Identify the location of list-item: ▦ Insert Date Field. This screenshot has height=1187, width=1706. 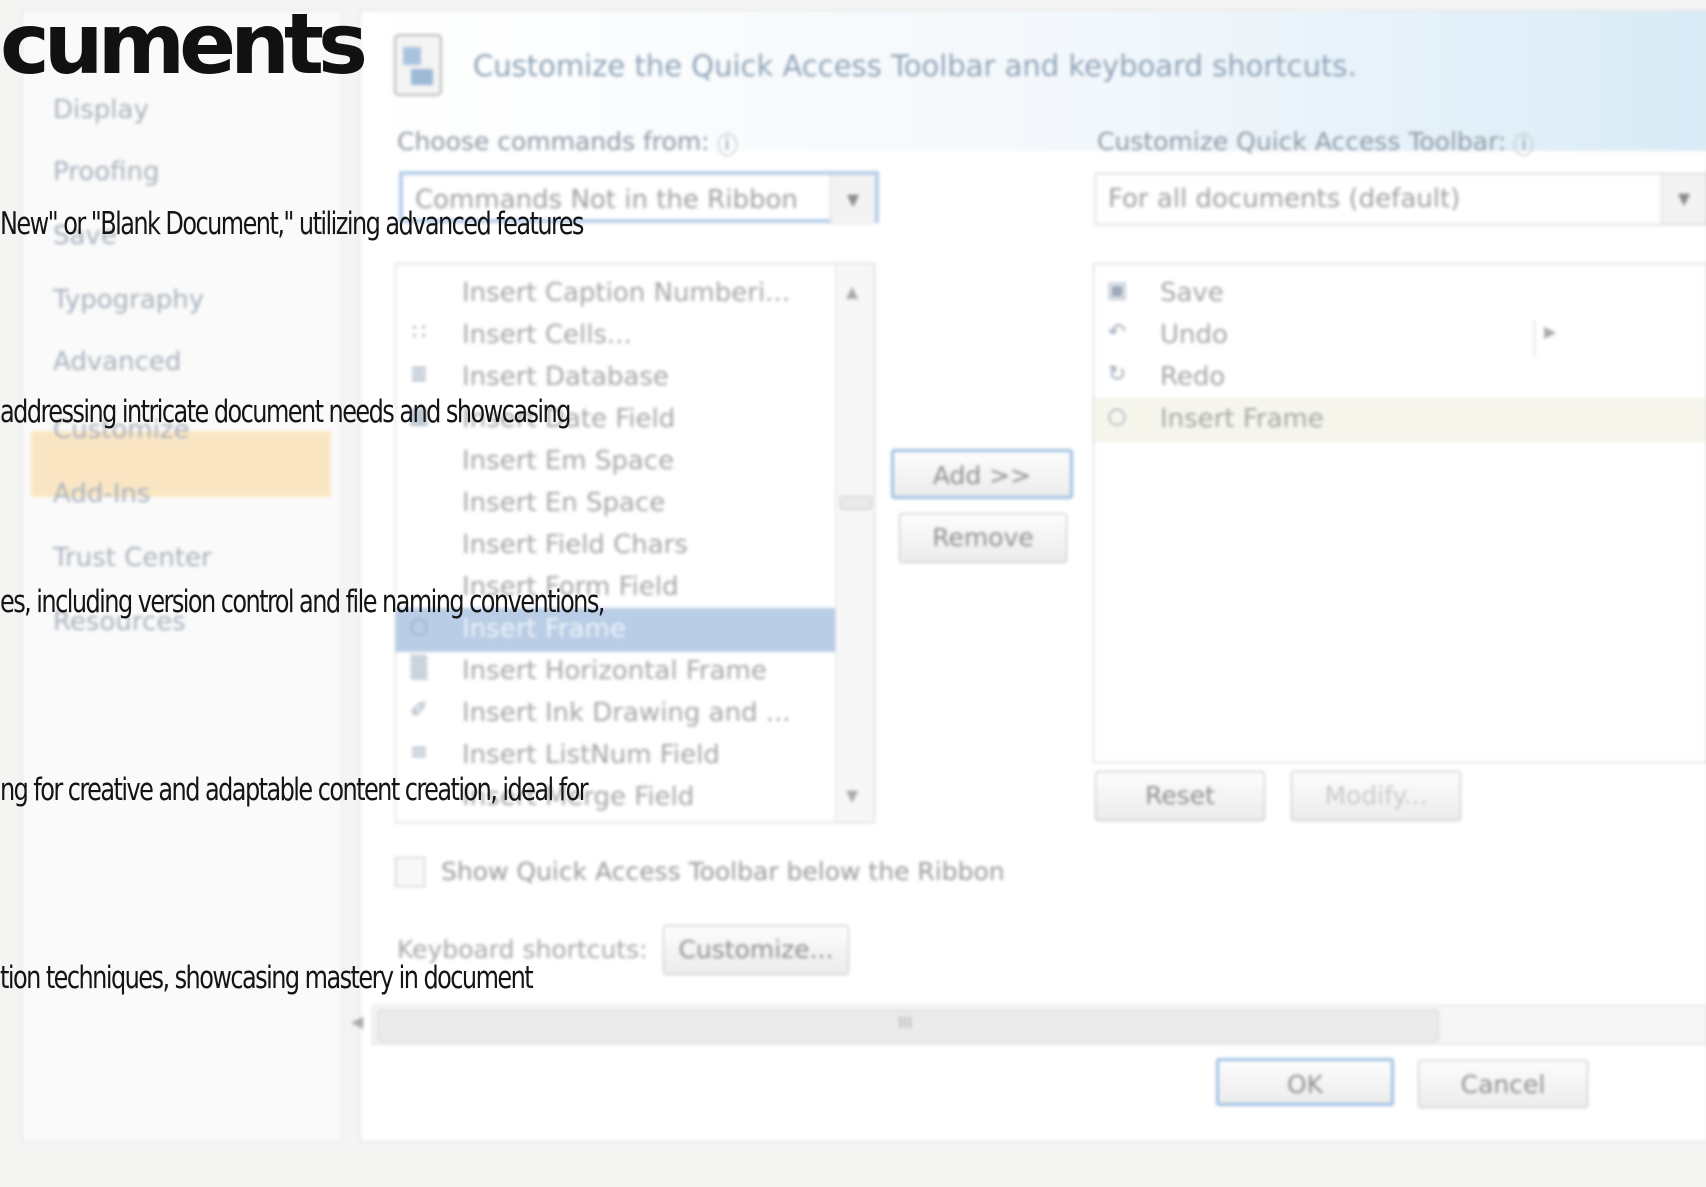
(616, 420).